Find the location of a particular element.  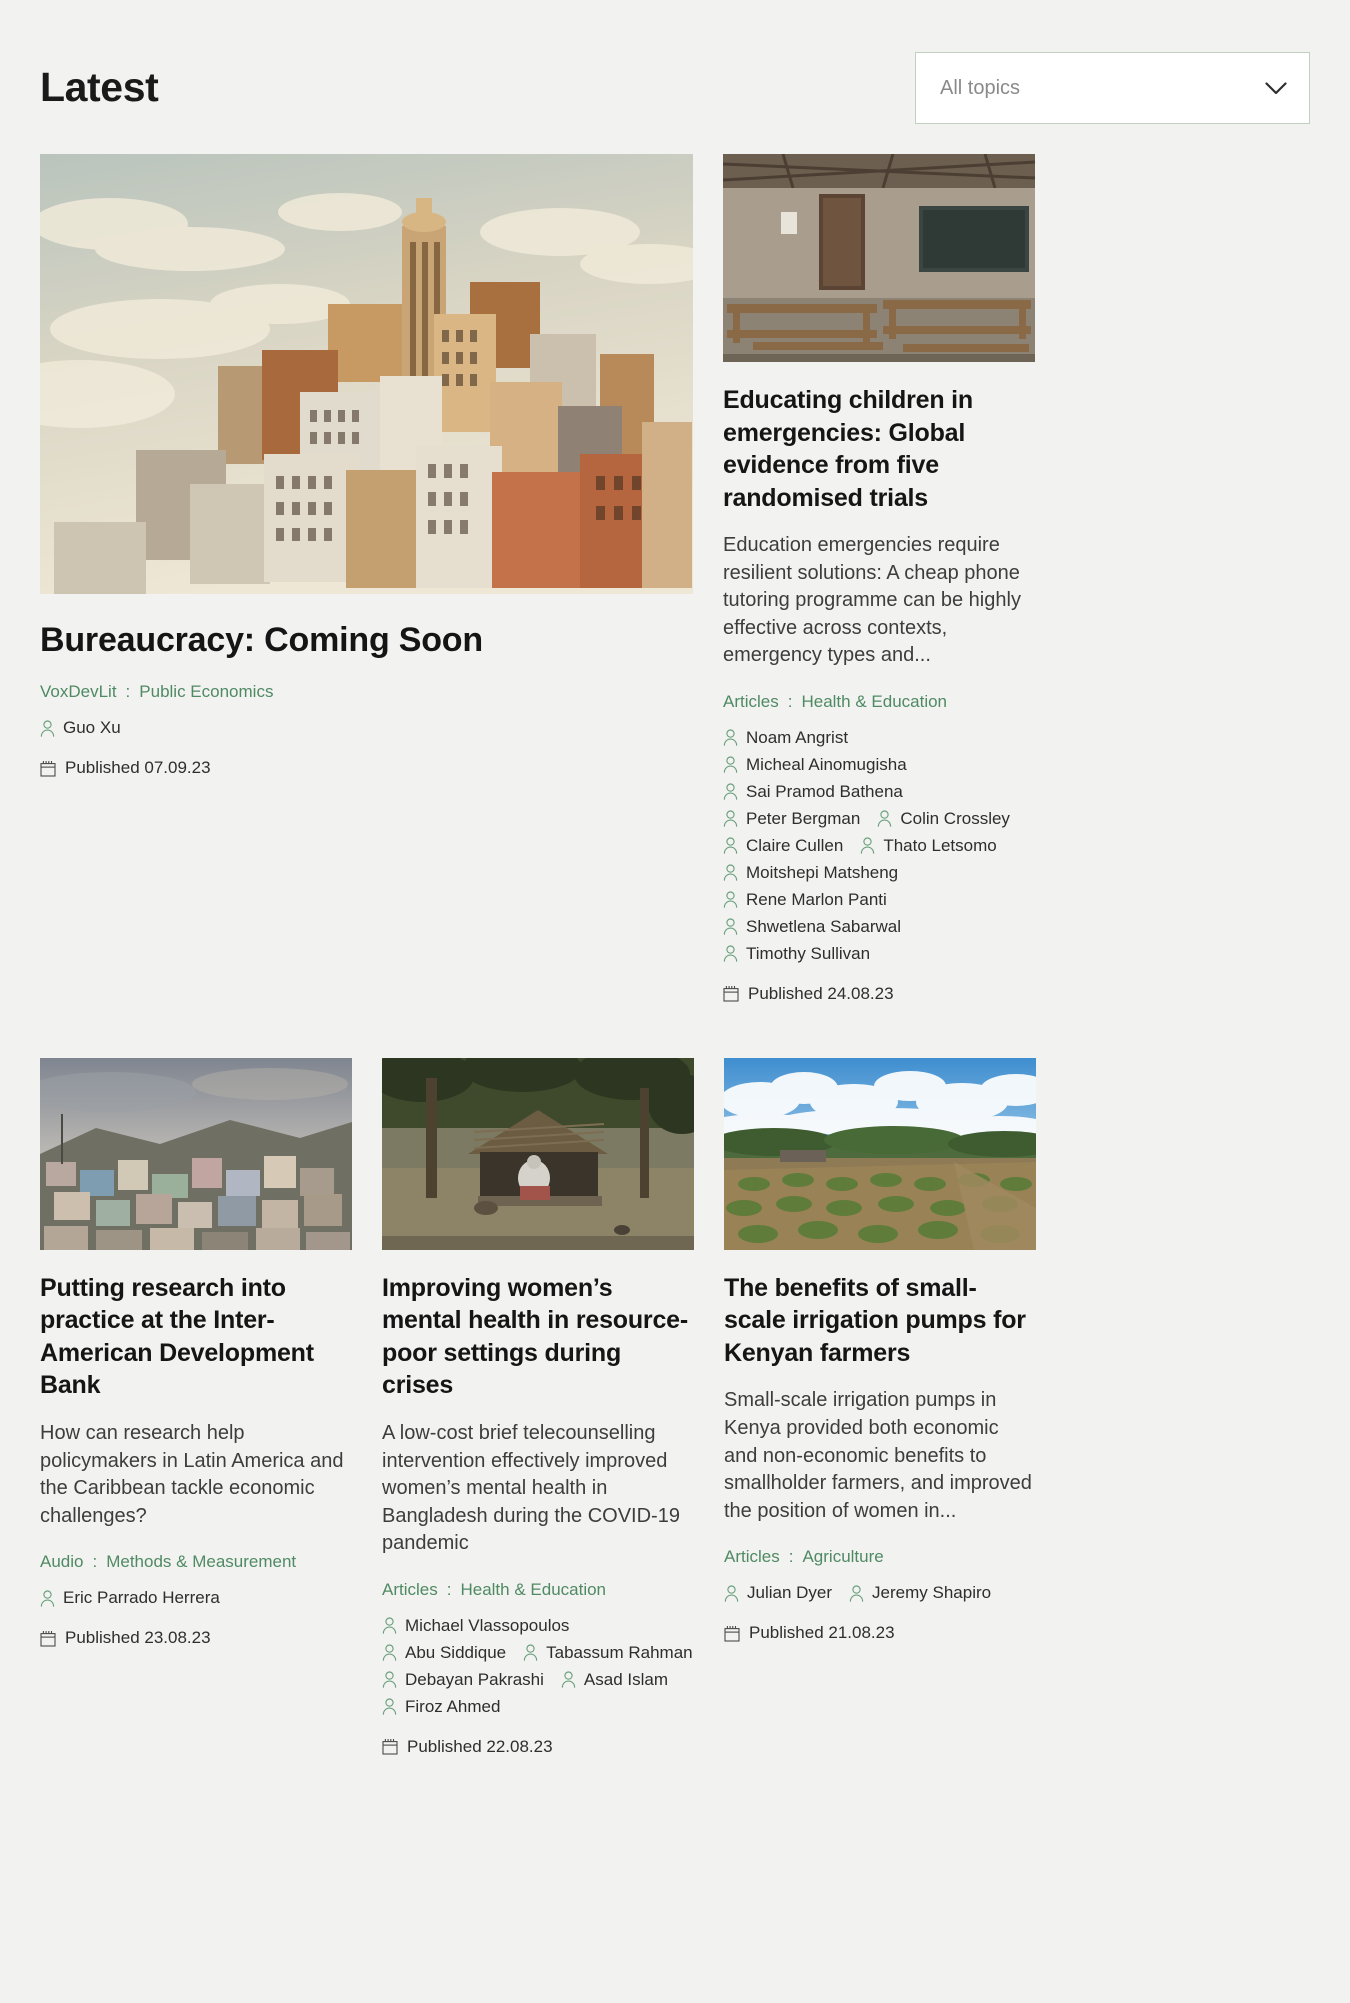

author-name: Guo Xu is located at coordinates (92, 728).